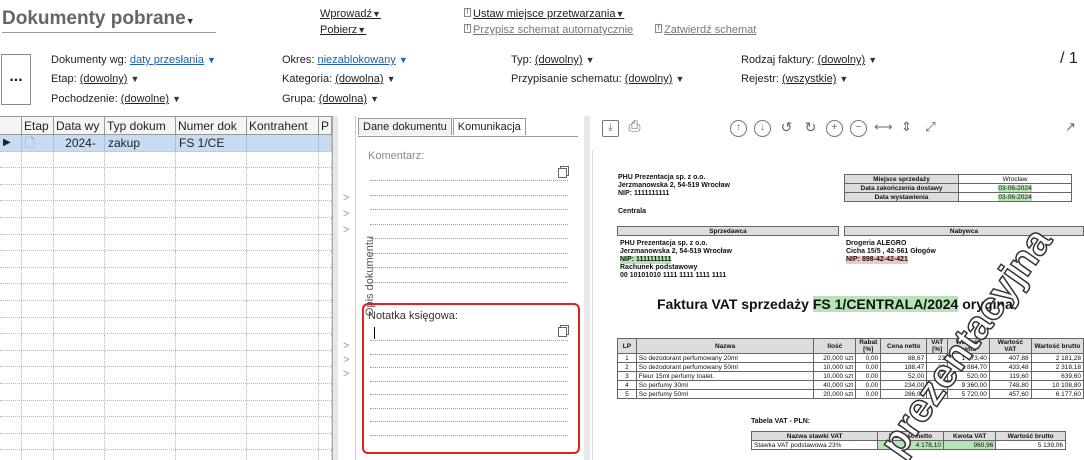 The width and height of the screenshot is (1084, 460). I want to click on tab-komunikacja: Komunikacja, so click(489, 126).